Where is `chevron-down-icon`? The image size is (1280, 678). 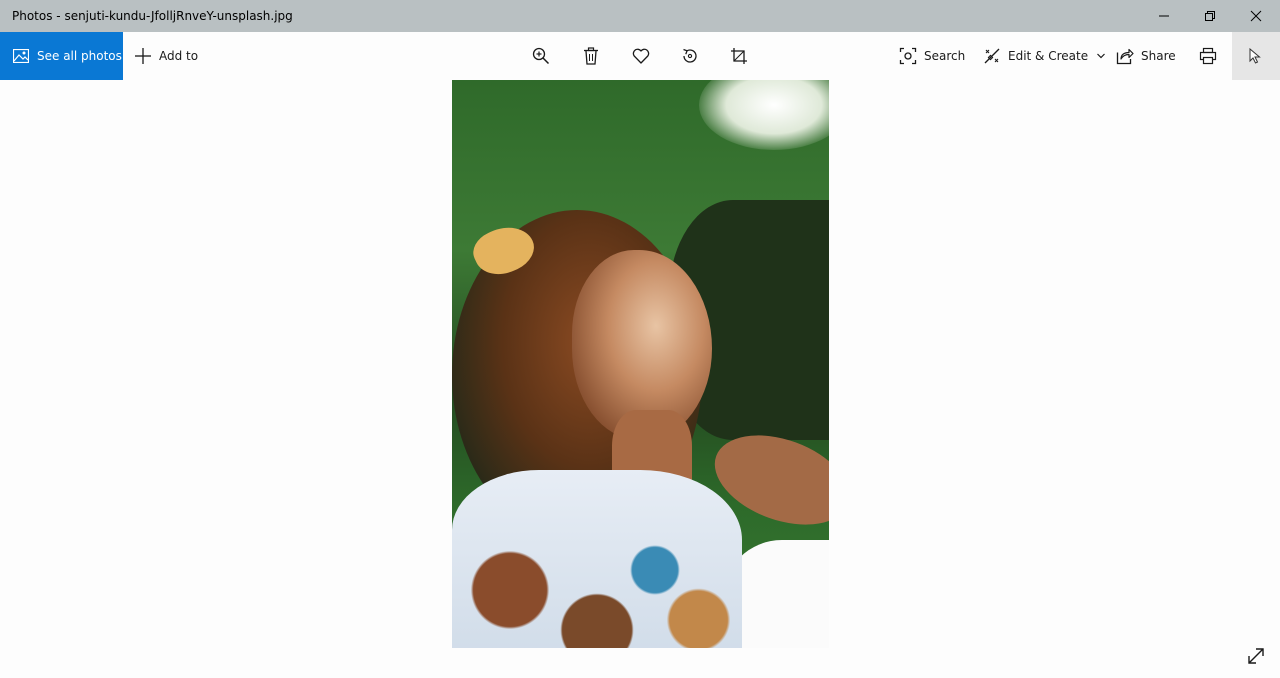 chevron-down-icon is located at coordinates (1101, 56).